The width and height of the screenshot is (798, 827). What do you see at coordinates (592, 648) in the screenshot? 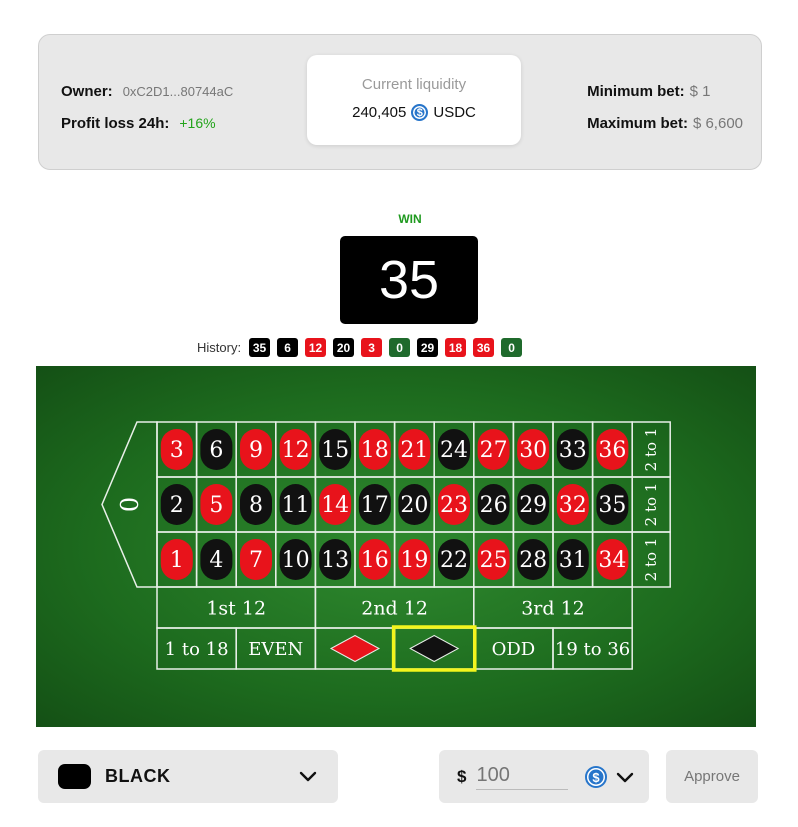
I see `high-bet-cell: 19 to 36` at bounding box center [592, 648].